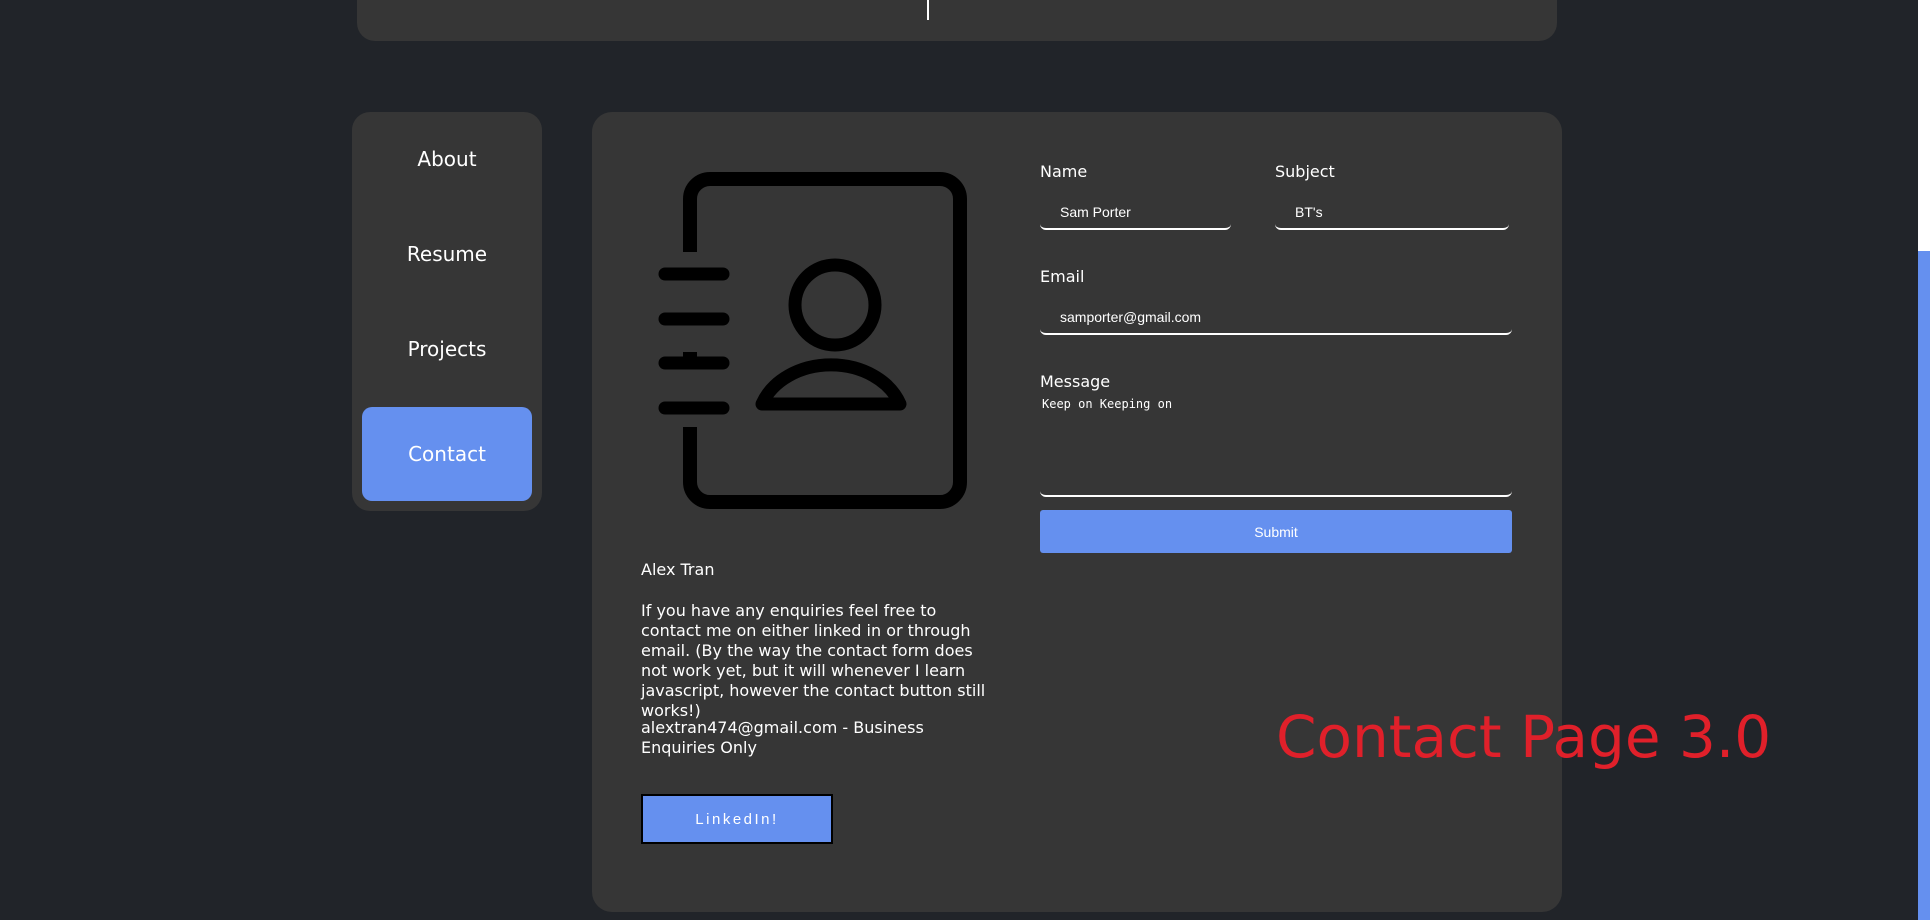 The width and height of the screenshot is (1930, 920). Describe the element at coordinates (1064, 171) in the screenshot. I see `name-label: Name` at that location.